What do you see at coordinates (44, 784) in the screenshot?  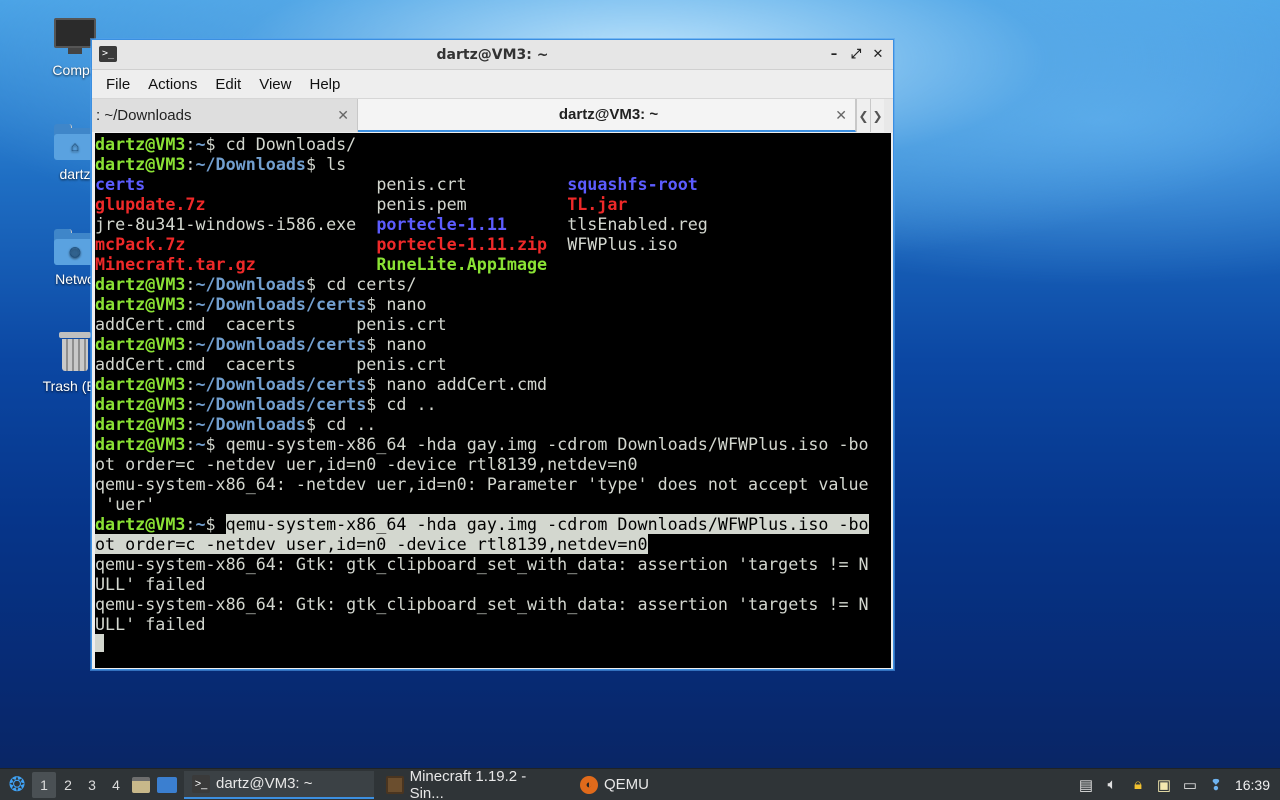 I see `workspace-1: 1` at bounding box center [44, 784].